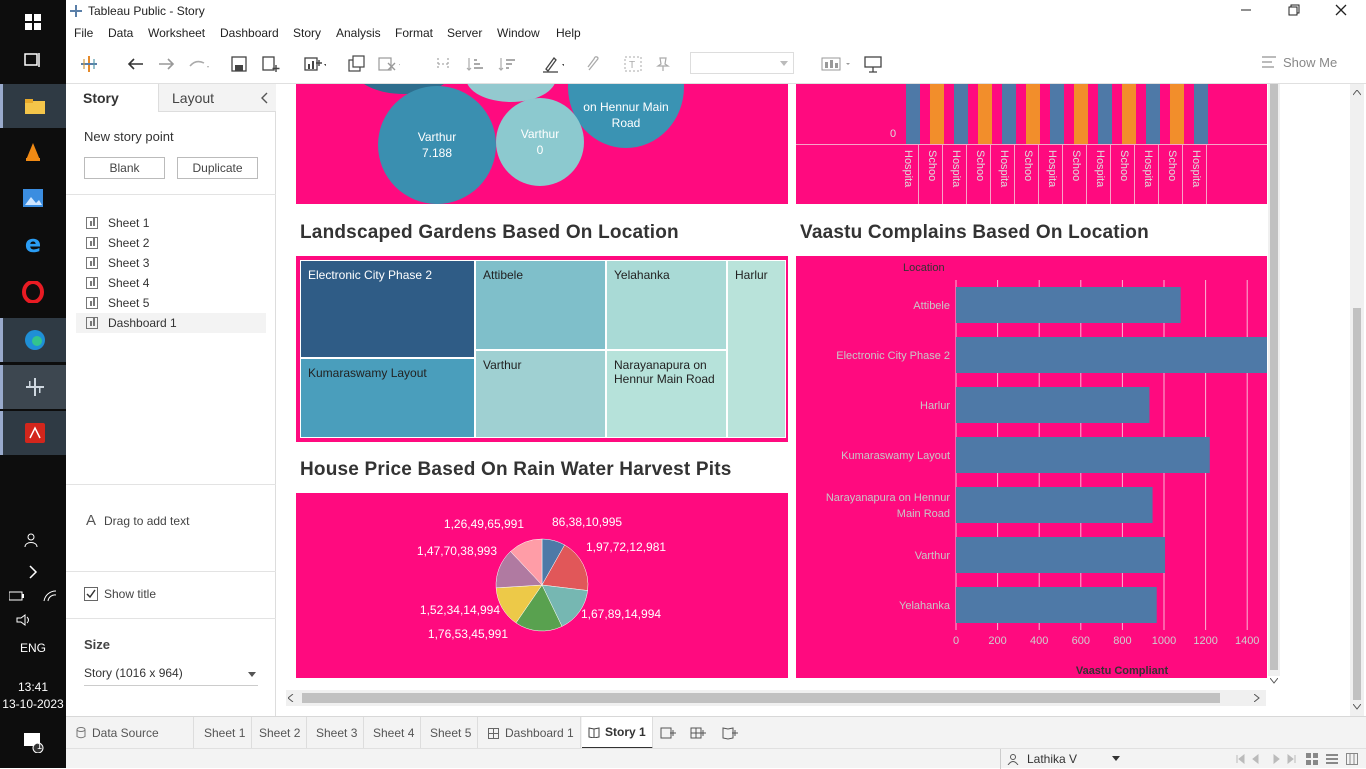  I want to click on user-menu: Lathika V, so click(1063, 759).